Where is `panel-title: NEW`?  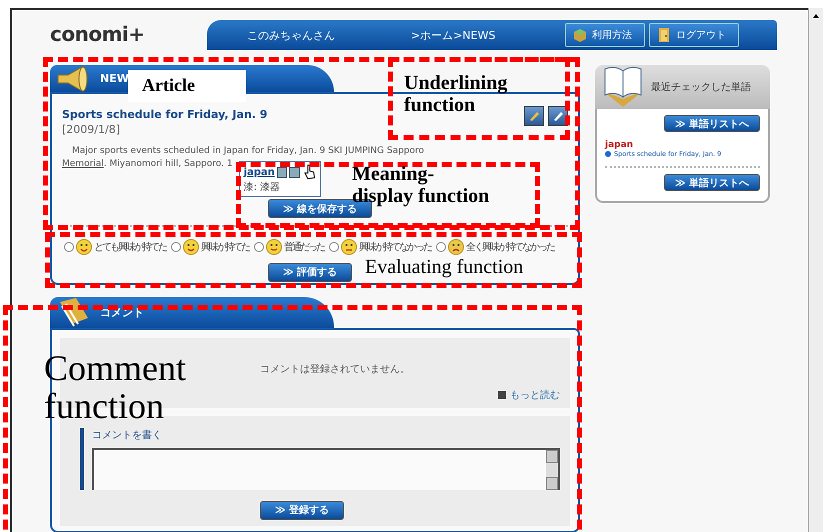 panel-title: NEW is located at coordinates (114, 78).